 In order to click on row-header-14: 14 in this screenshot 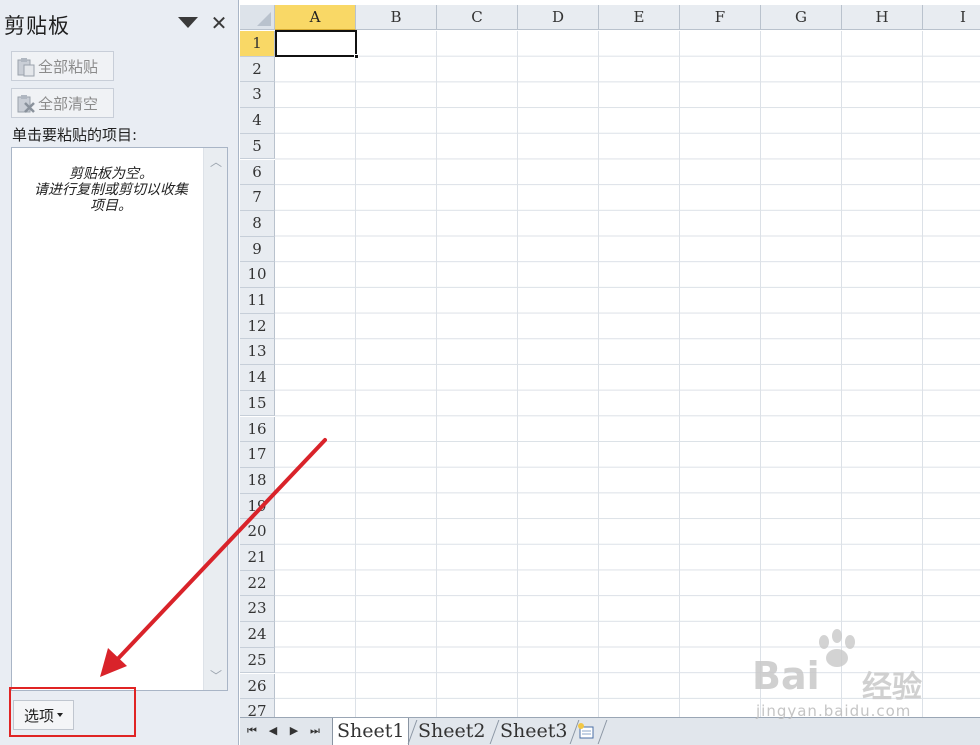, I will do `click(257, 378)`.